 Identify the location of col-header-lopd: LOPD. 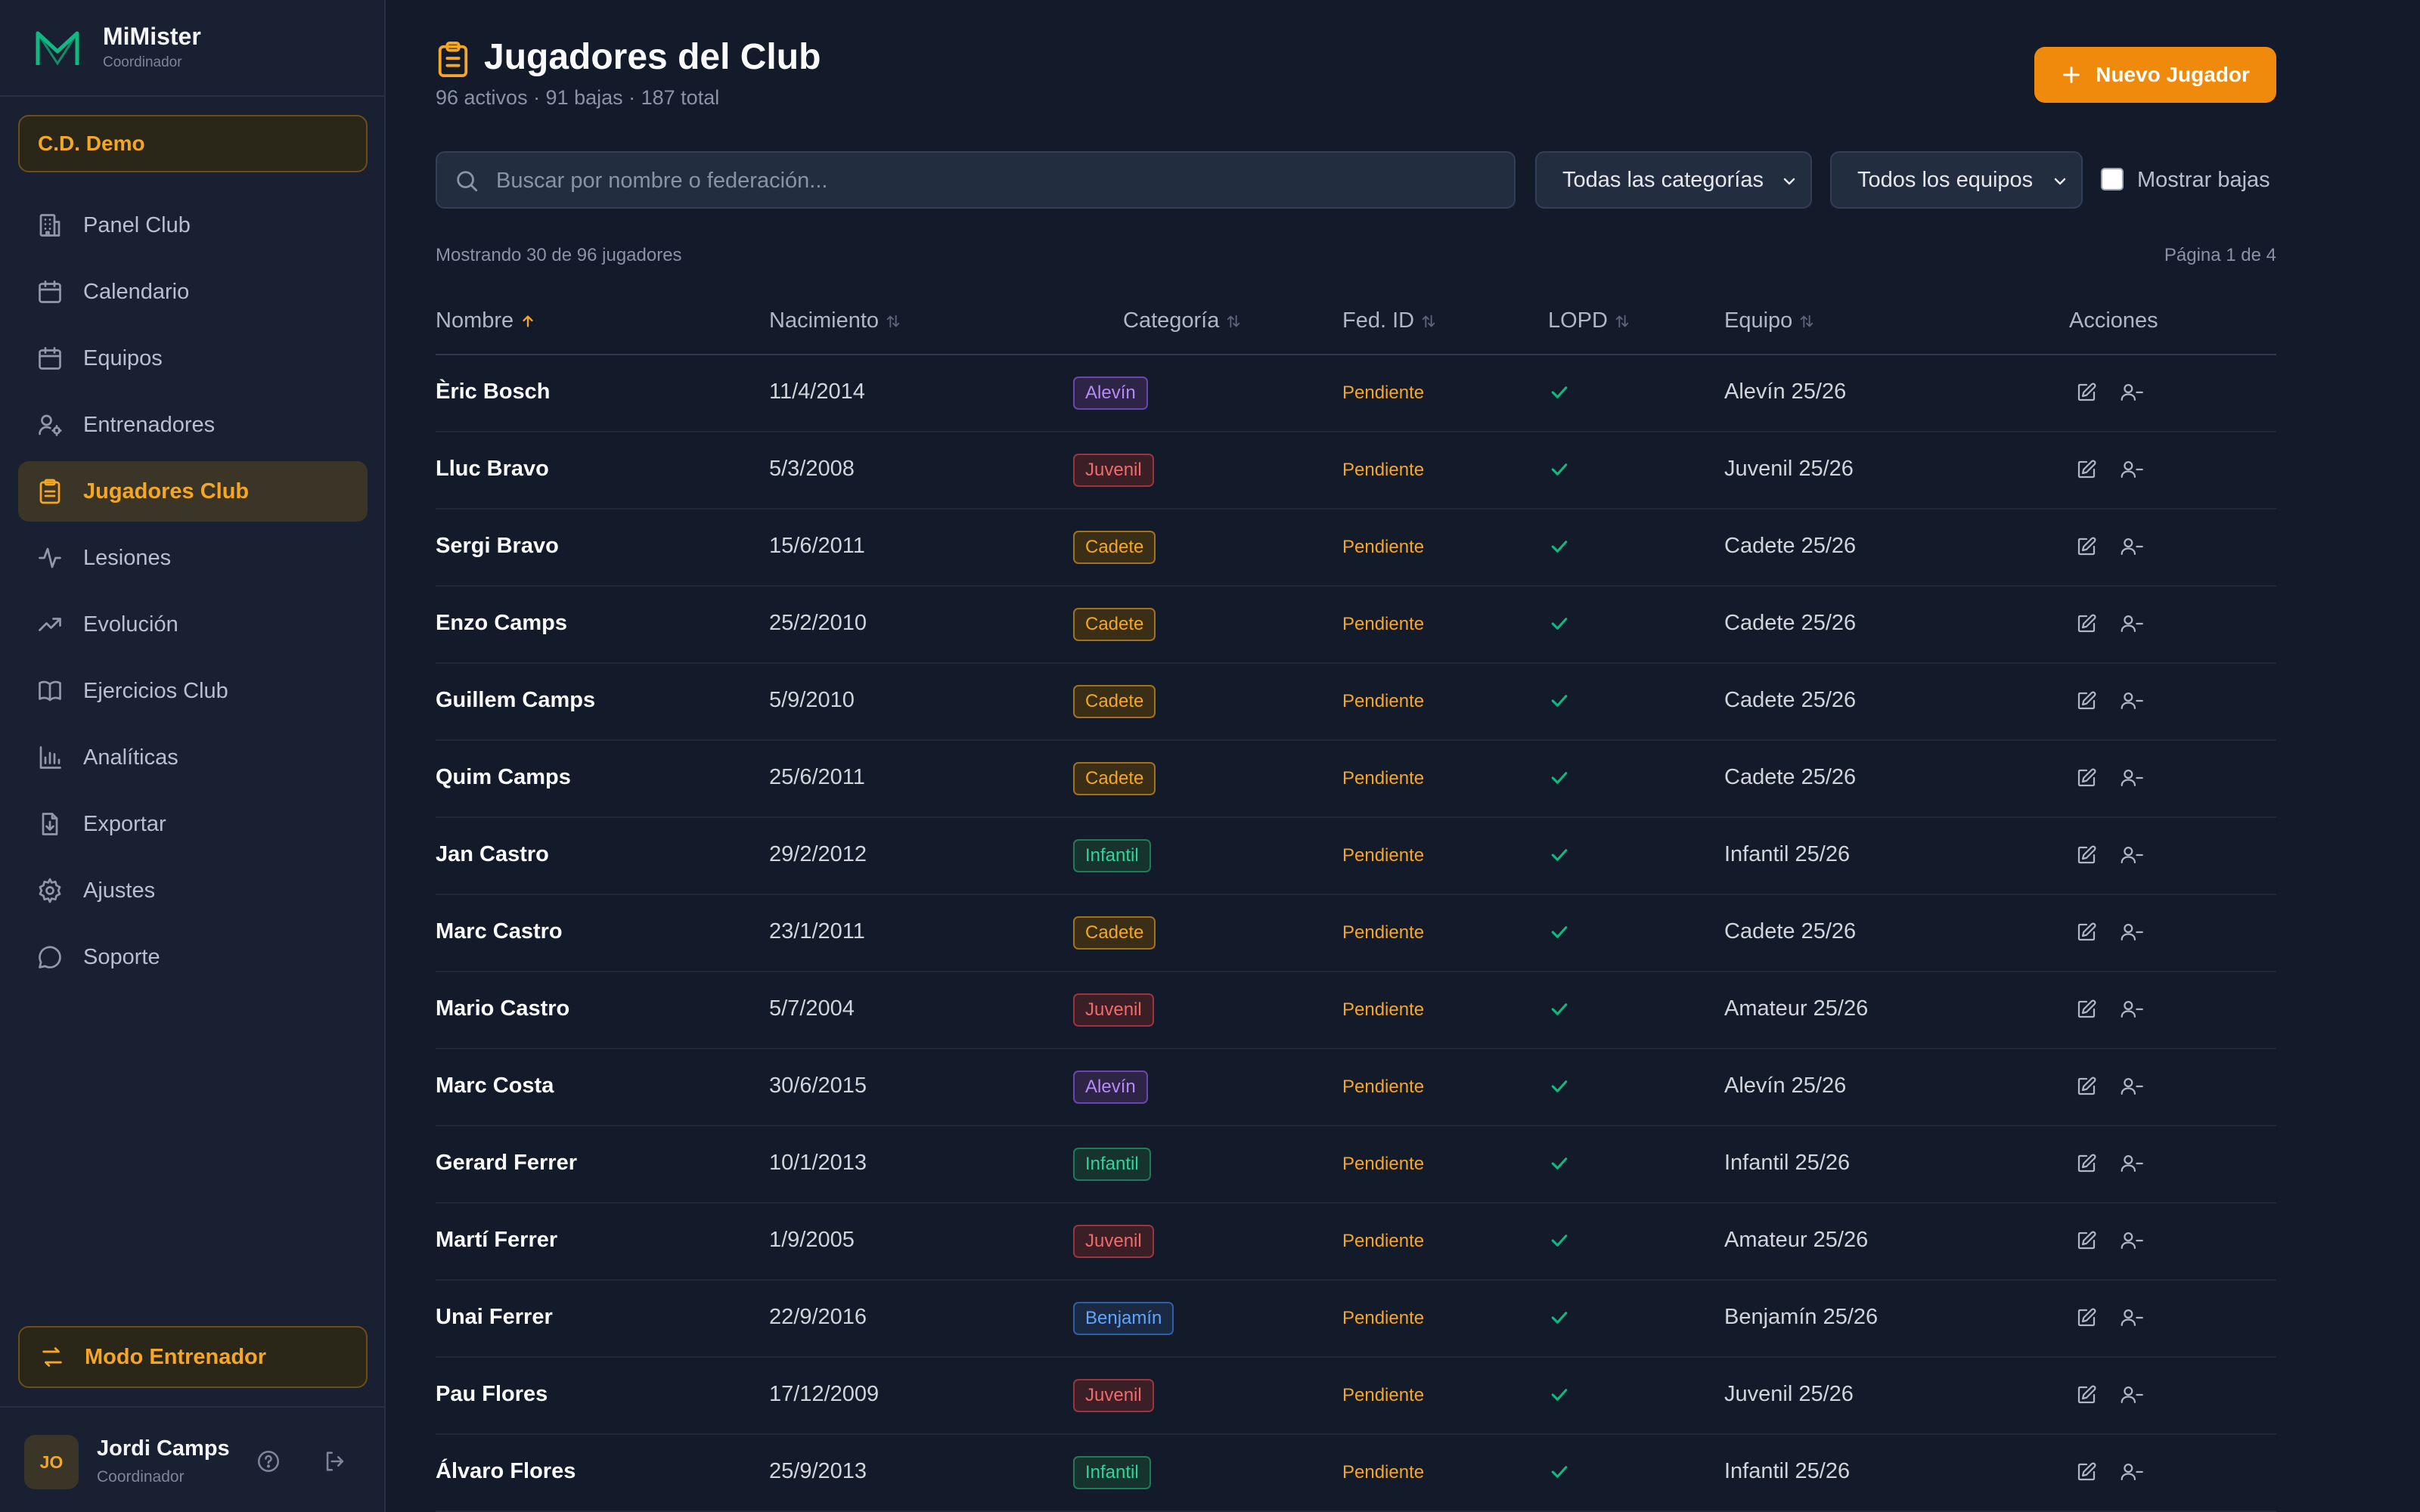
(1589, 320).